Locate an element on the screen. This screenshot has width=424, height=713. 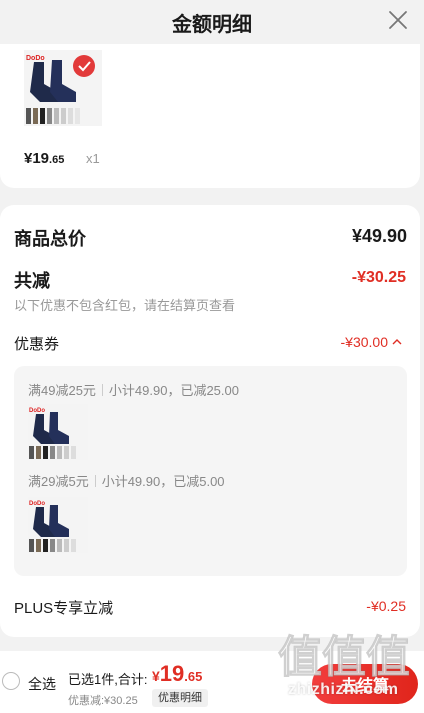
discount-note: 以下优惠不包含红包，请在结算页查看 is located at coordinates (125, 305).